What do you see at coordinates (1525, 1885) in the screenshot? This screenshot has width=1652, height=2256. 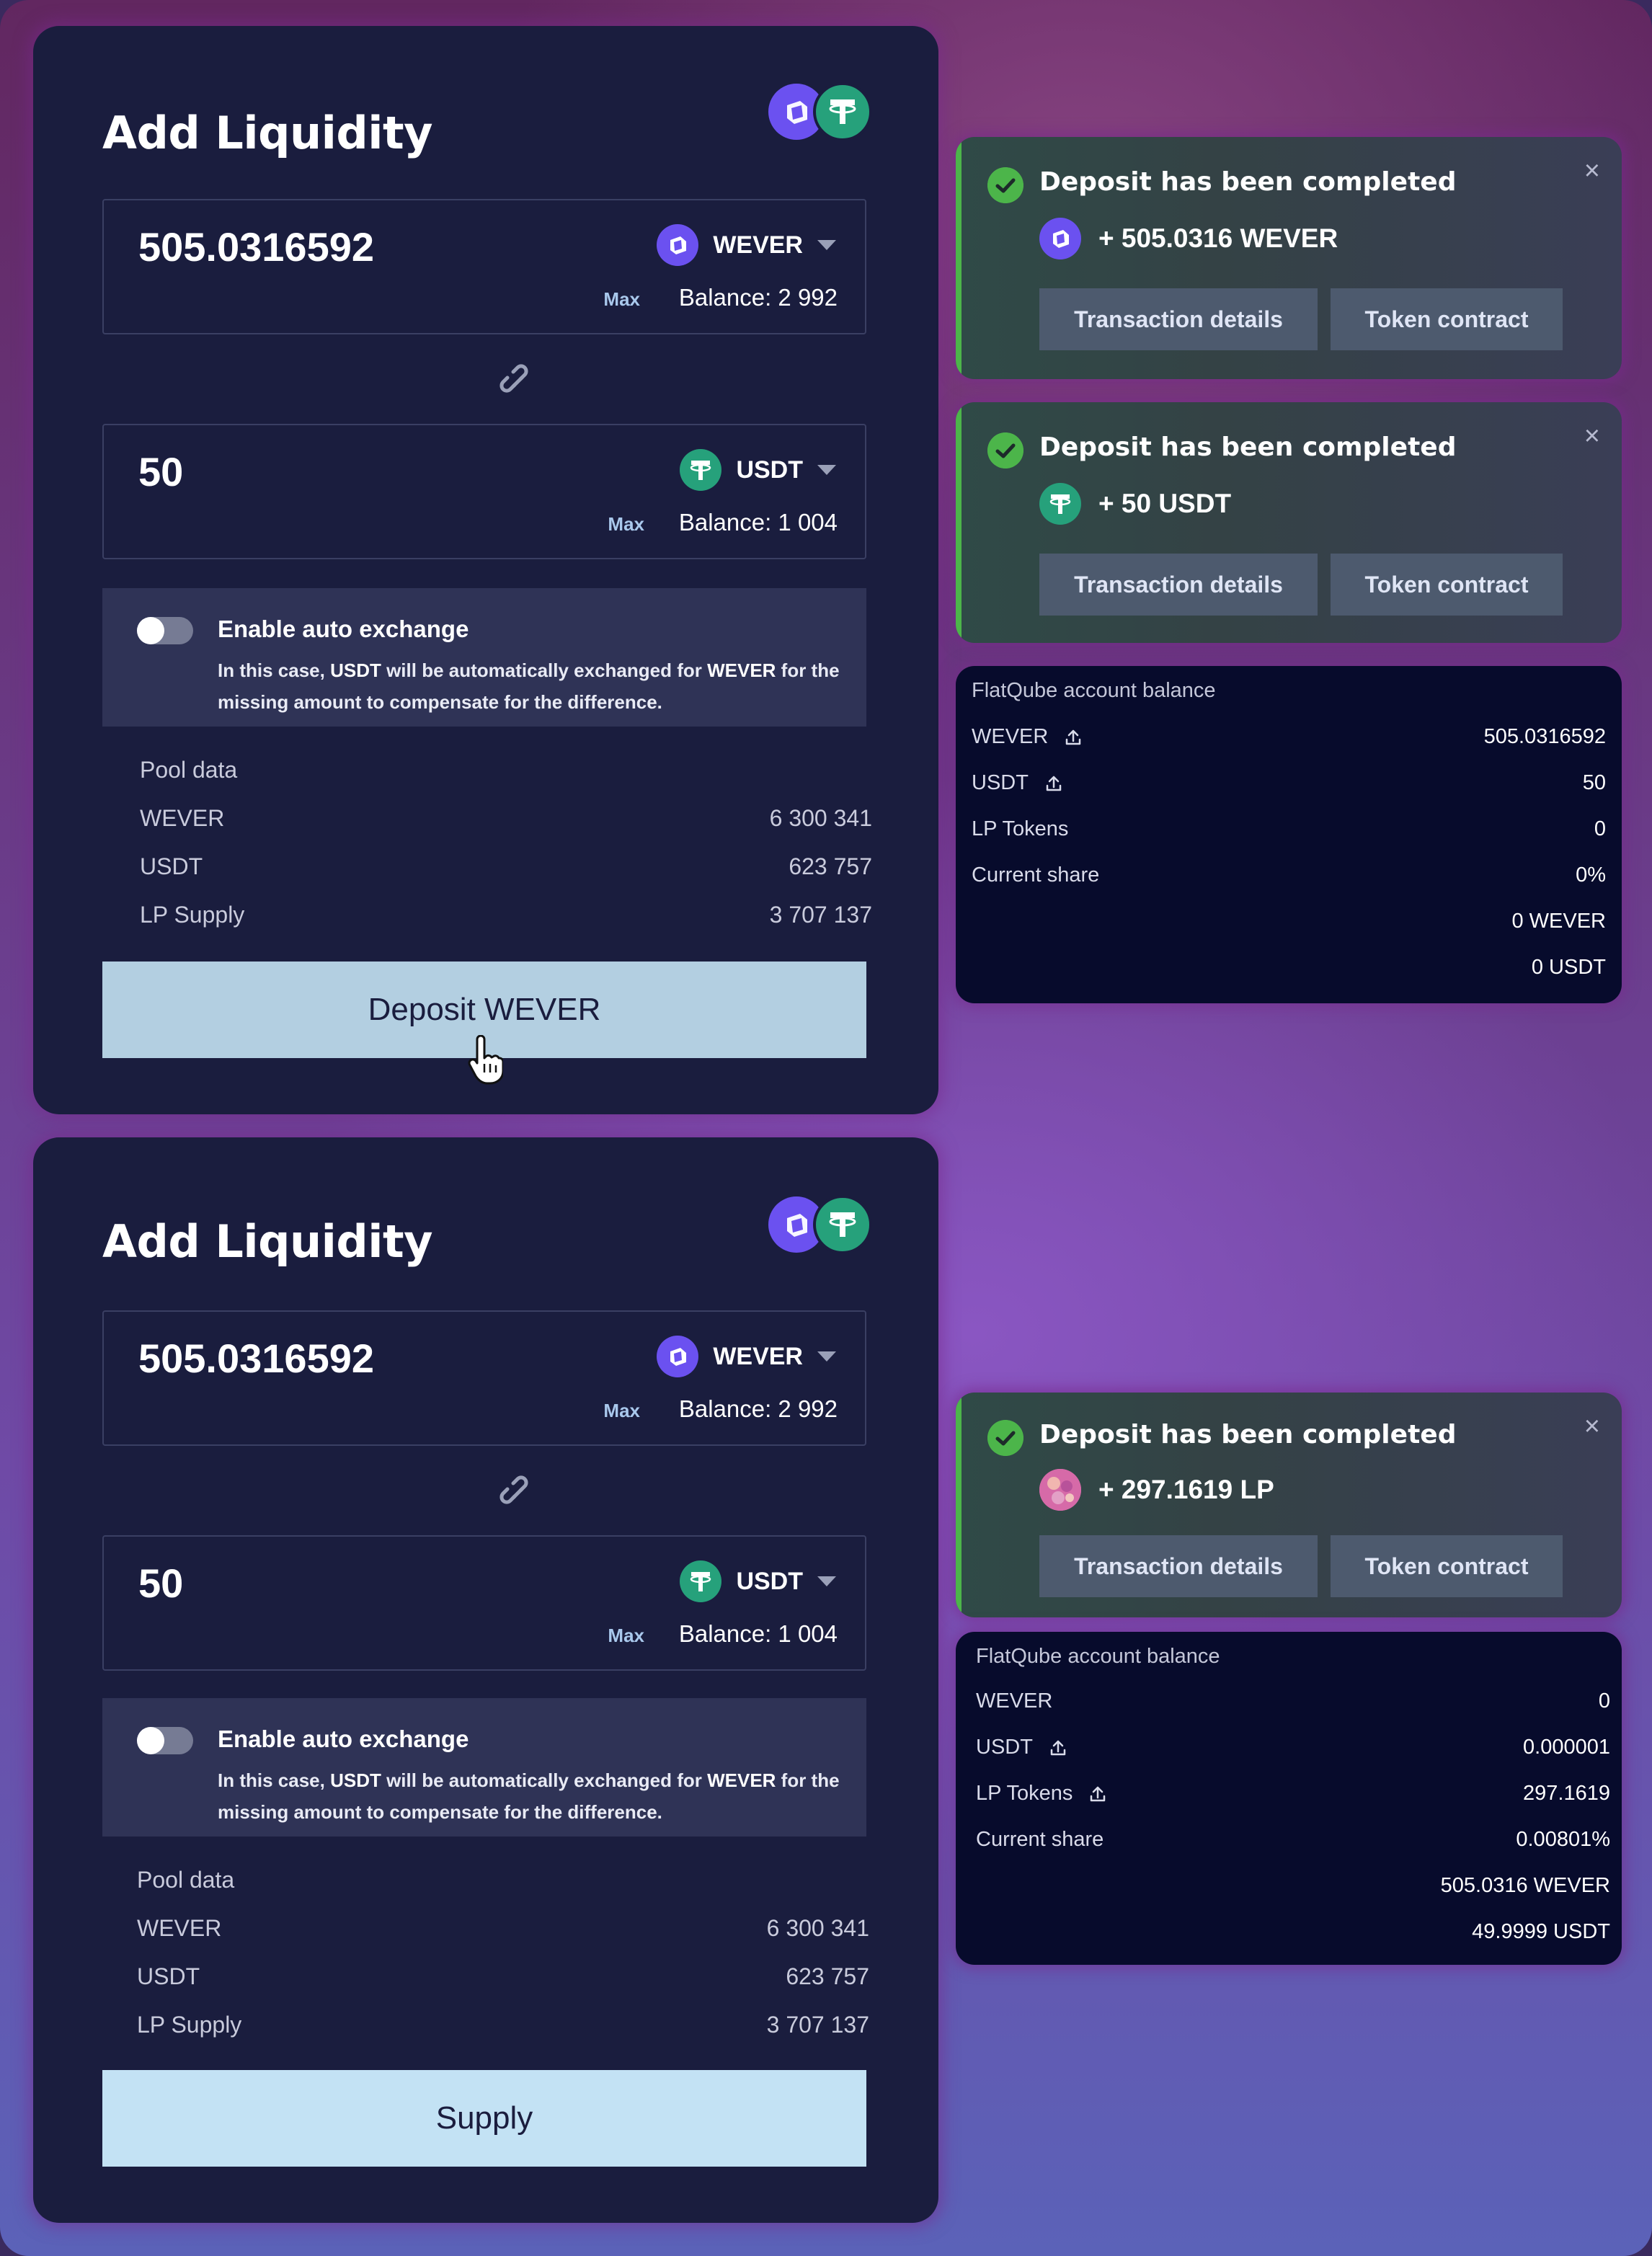 I see `balance-row: 505.0316 WEVER` at bounding box center [1525, 1885].